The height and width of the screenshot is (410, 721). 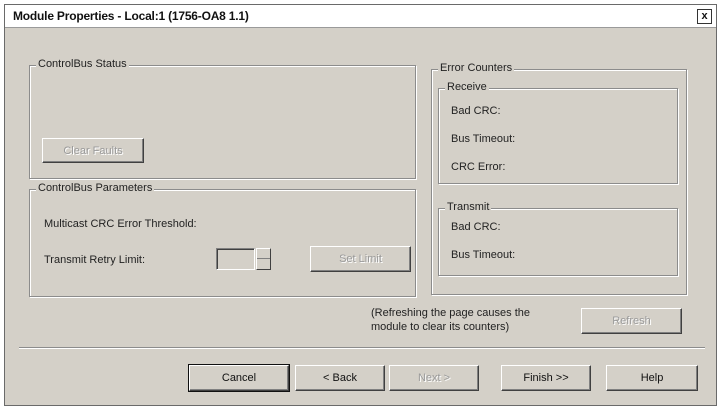 What do you see at coordinates (340, 378) in the screenshot?
I see `back-button: < Back` at bounding box center [340, 378].